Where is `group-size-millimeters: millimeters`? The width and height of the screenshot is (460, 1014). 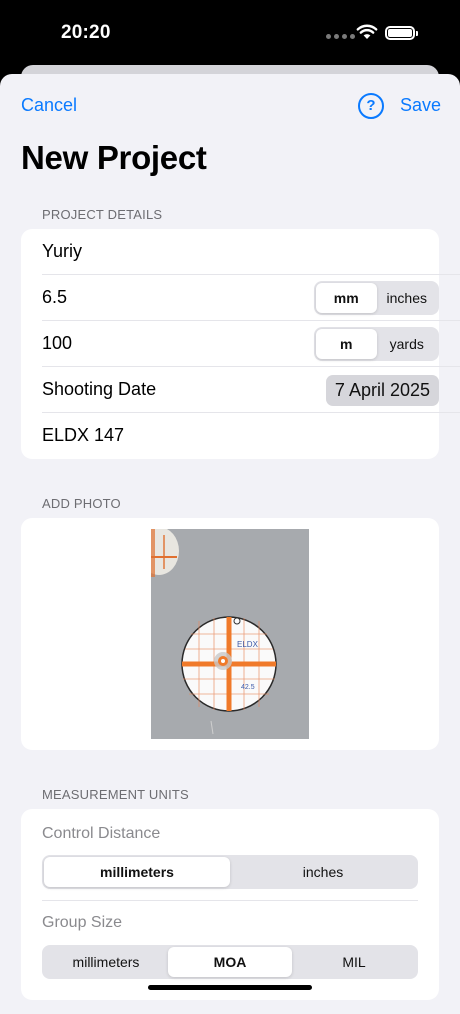
group-size-millimeters: millimeters is located at coordinates (106, 962).